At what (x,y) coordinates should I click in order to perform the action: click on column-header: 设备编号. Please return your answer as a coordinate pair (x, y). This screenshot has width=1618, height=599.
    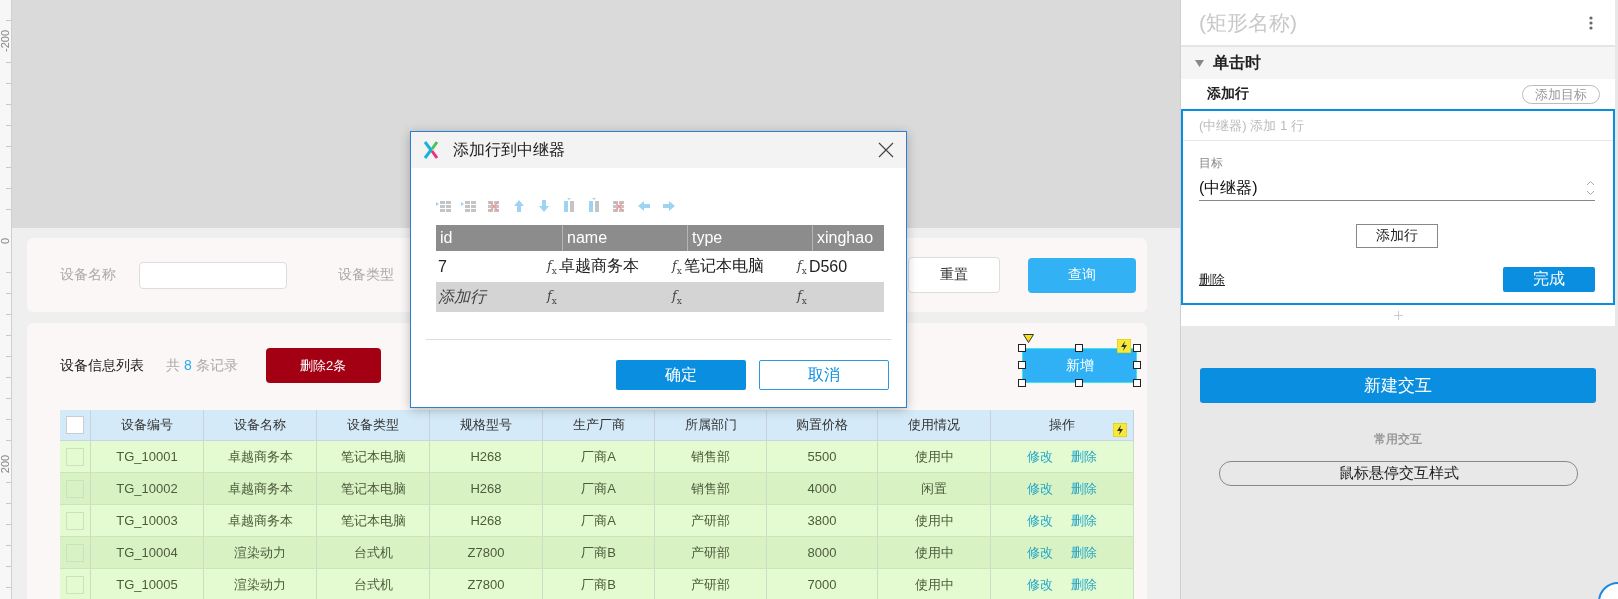
    Looking at the image, I should click on (147, 425).